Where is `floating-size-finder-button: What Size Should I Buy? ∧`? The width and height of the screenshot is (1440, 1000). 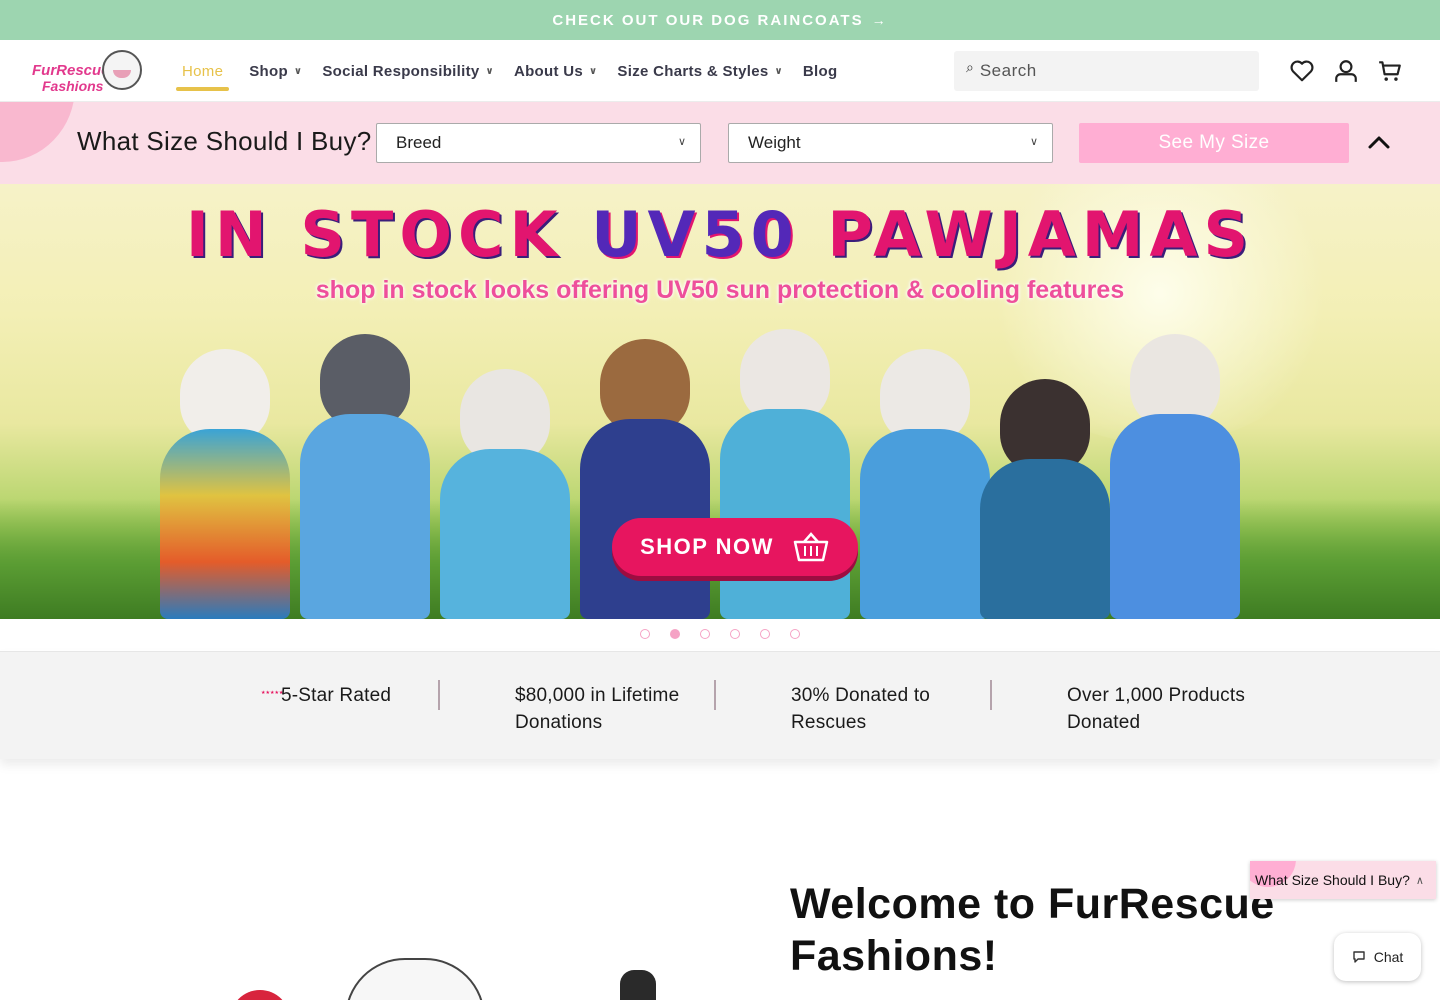 floating-size-finder-button: What Size Should I Buy? ∧ is located at coordinates (1343, 880).